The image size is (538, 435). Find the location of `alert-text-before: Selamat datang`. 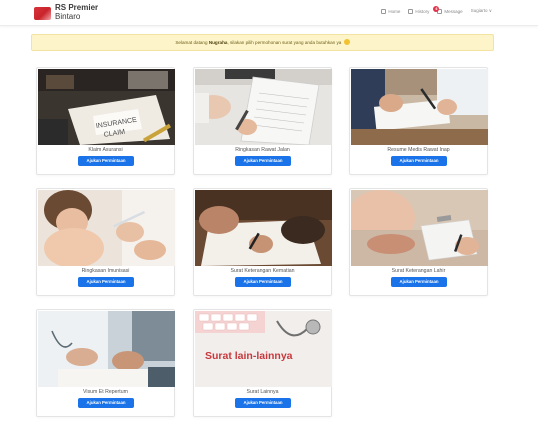

alert-text-before: Selamat datang is located at coordinates (192, 42).